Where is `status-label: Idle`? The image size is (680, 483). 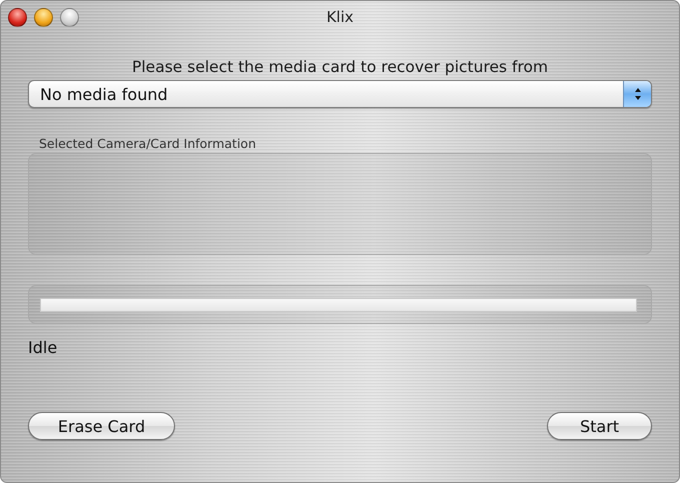 status-label: Idle is located at coordinates (43, 347).